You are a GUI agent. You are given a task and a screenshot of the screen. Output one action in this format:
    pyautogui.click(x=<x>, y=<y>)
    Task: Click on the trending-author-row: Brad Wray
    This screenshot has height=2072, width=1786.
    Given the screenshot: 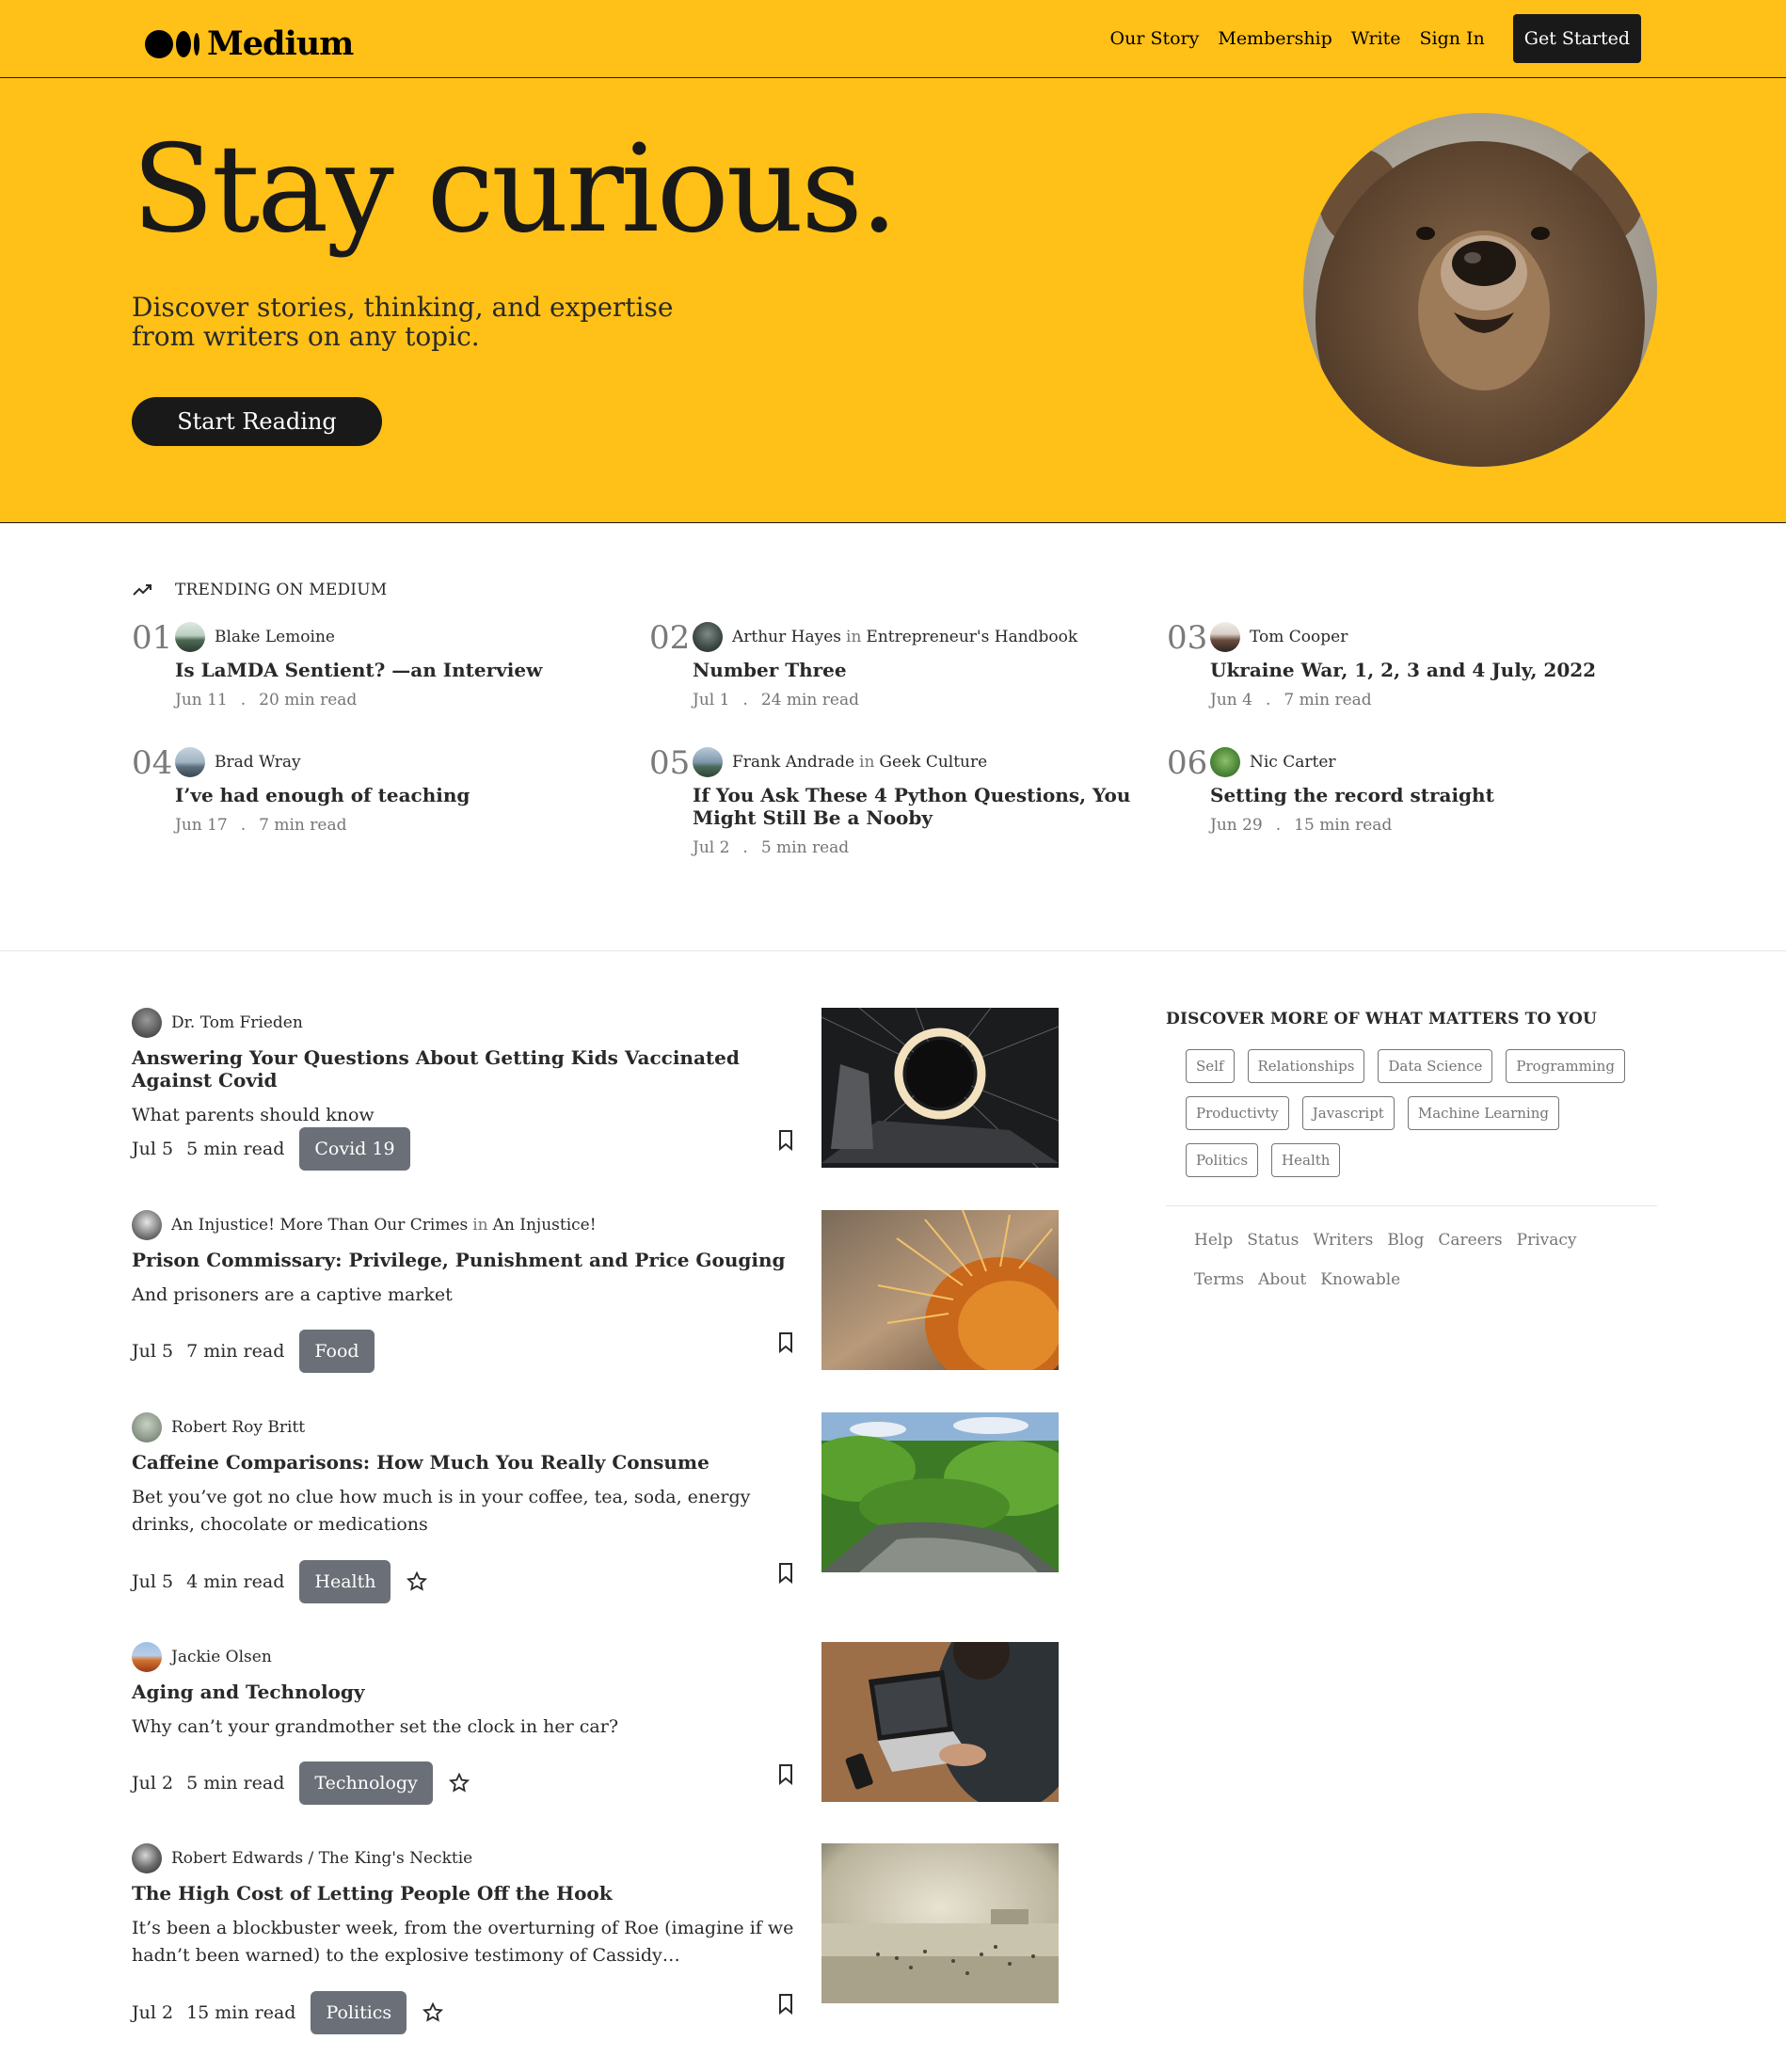 What is the action you would take?
    pyautogui.click(x=405, y=762)
    